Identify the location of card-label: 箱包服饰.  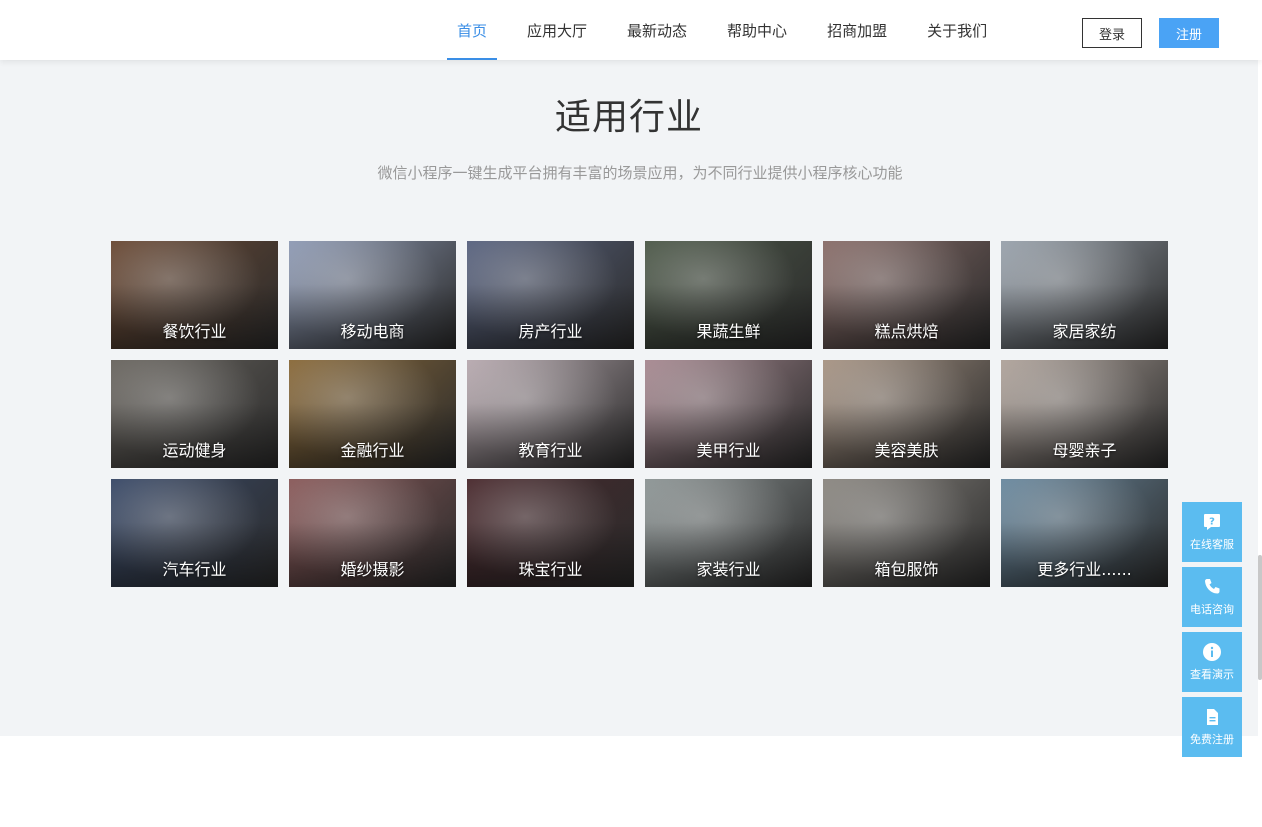
(906, 569).